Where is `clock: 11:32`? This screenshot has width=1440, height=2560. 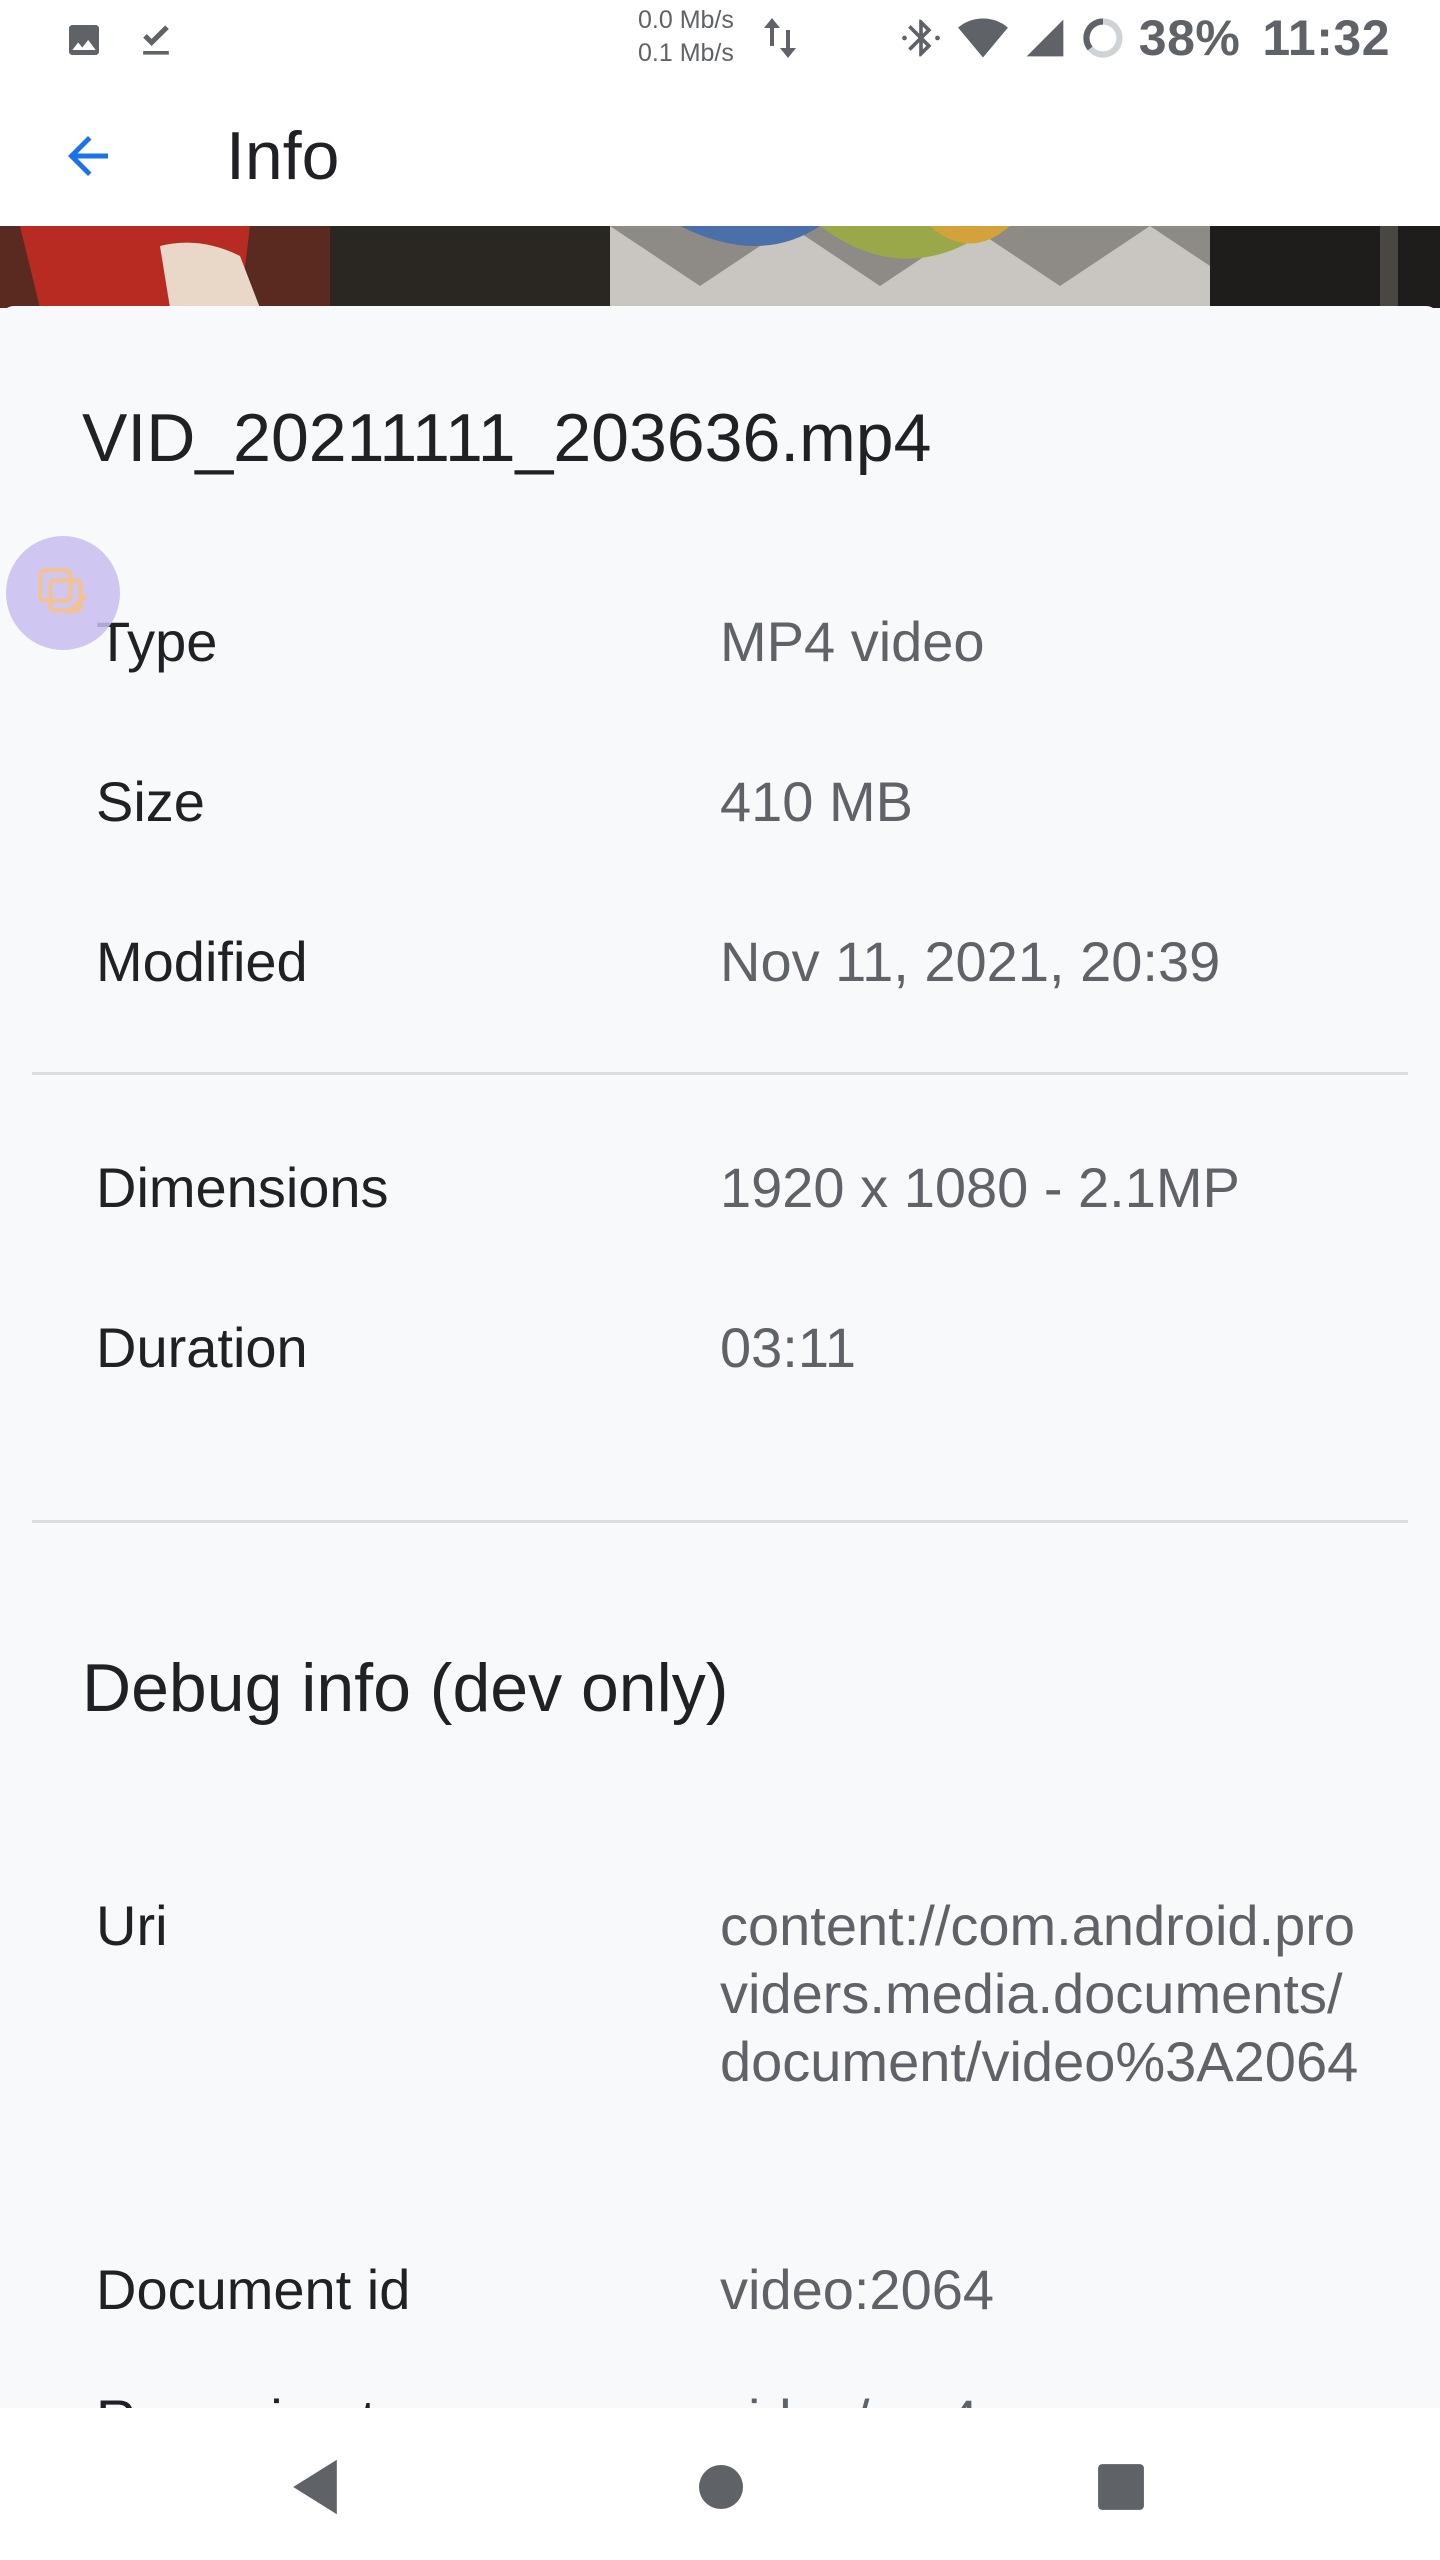 clock: 11:32 is located at coordinates (1326, 38).